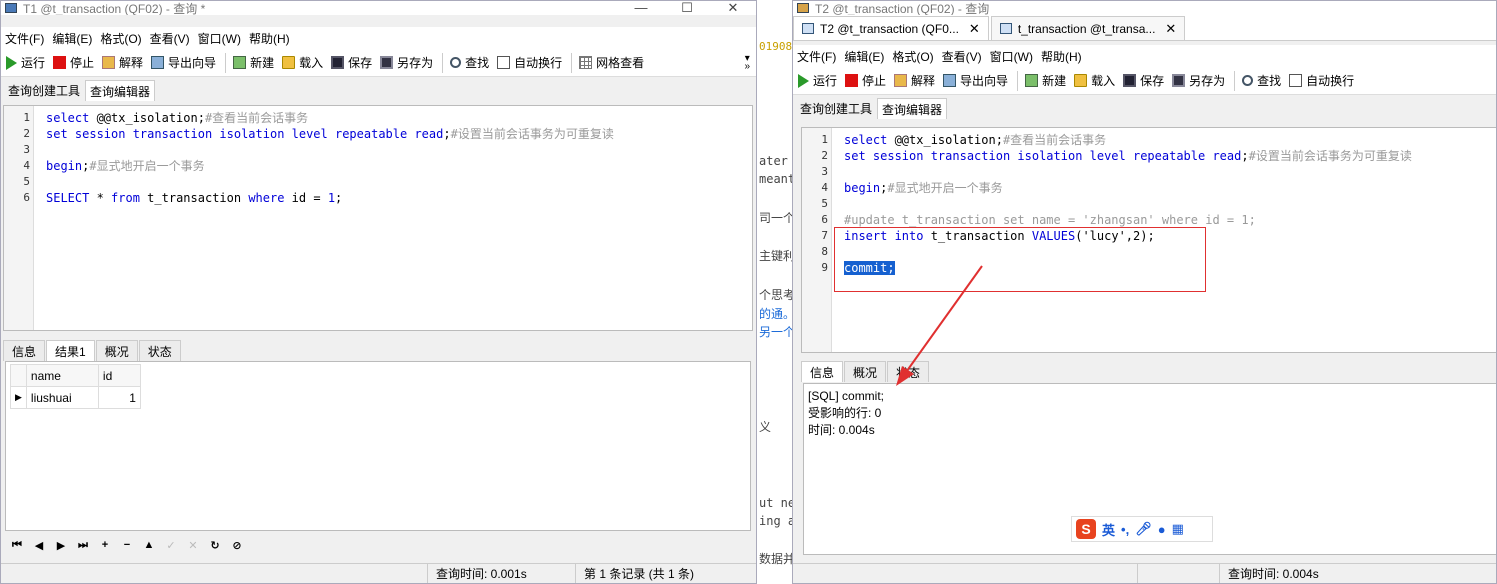  Describe the element at coordinates (777, 179) in the screenshot. I see `bg-fragment: meant` at that location.